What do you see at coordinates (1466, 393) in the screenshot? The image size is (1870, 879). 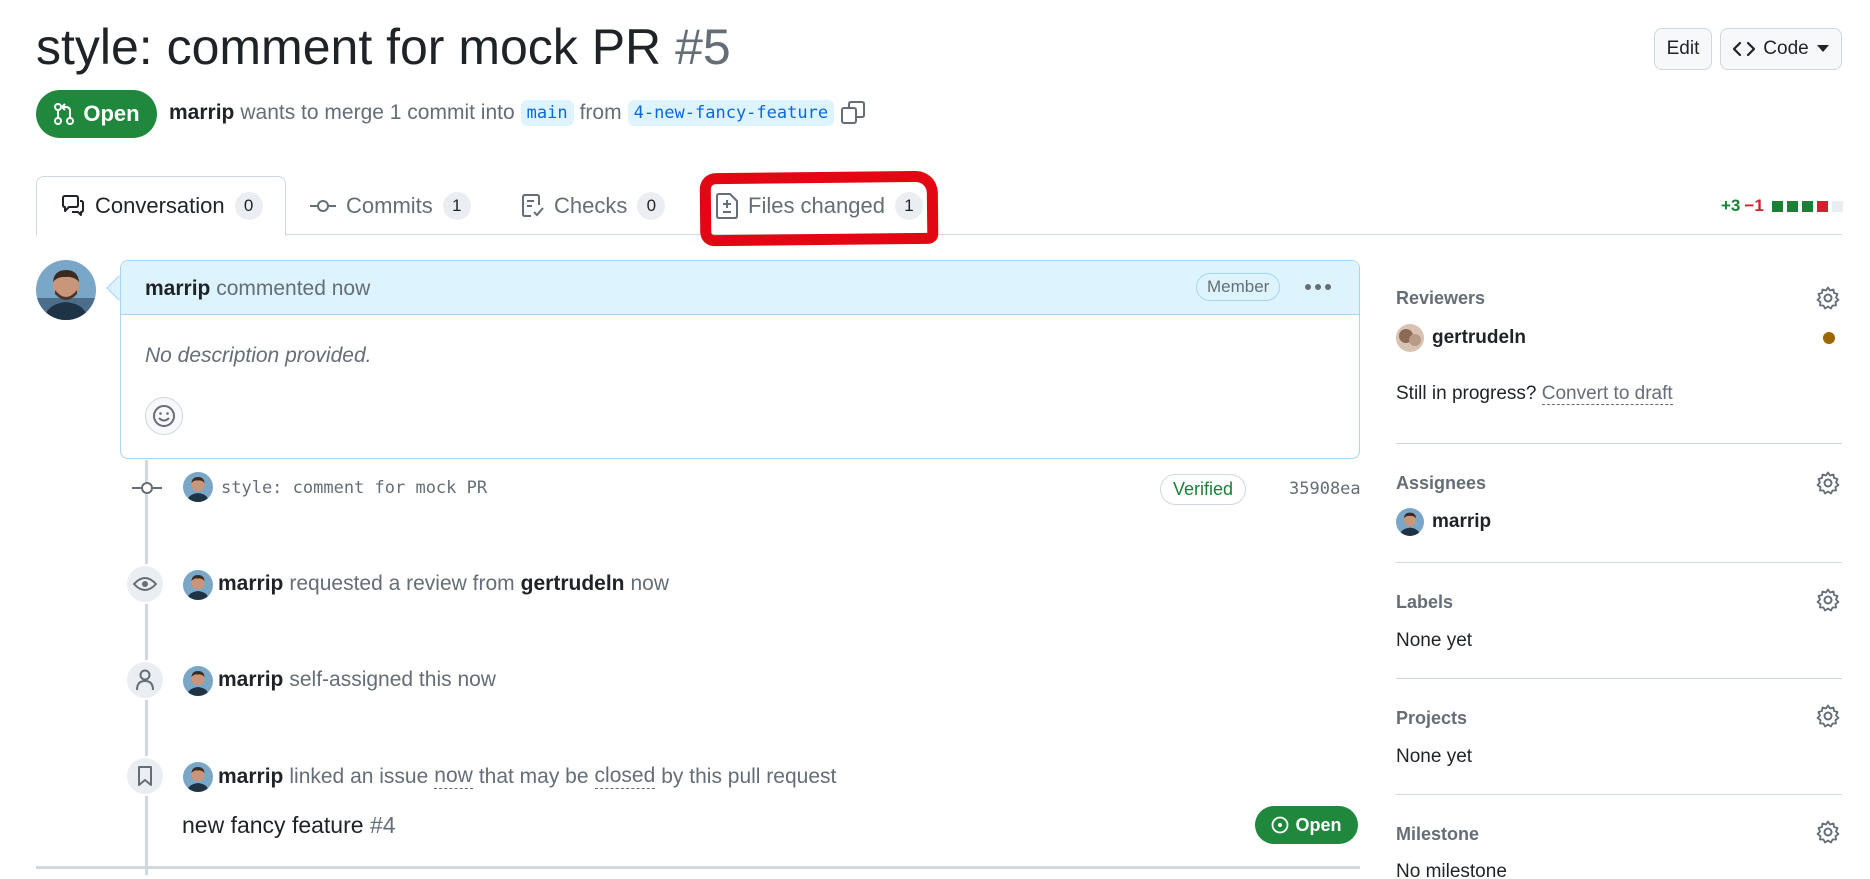 I see `draft-prompt-text: Still in progress?` at bounding box center [1466, 393].